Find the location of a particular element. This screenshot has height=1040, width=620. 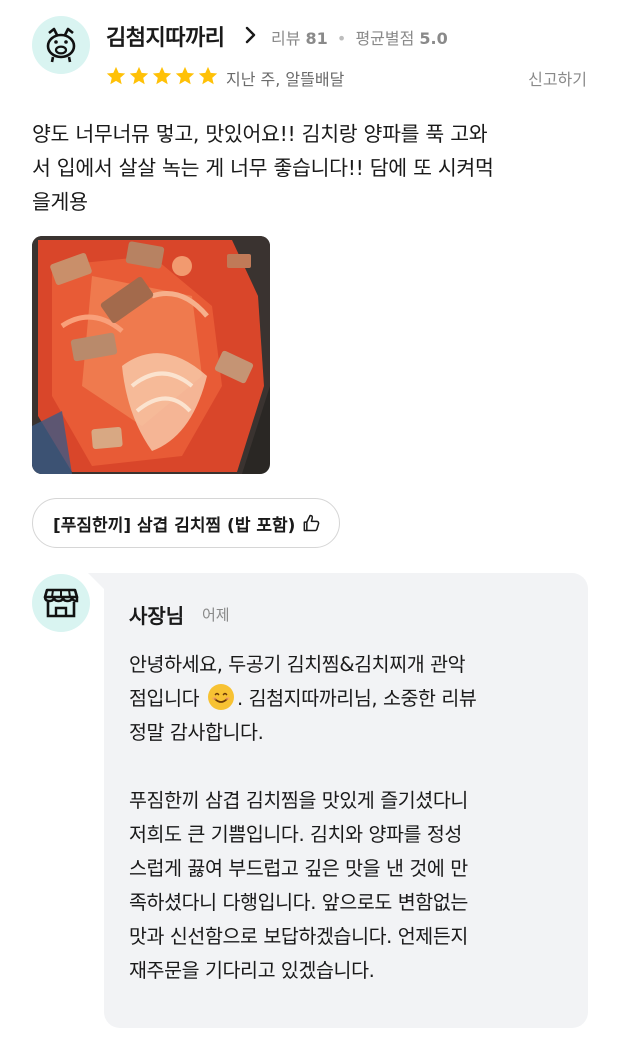

reply-line: 스럽게 끓여 부드럽고 깊은 맛을 낸 것에 만 is located at coordinates (298, 868).